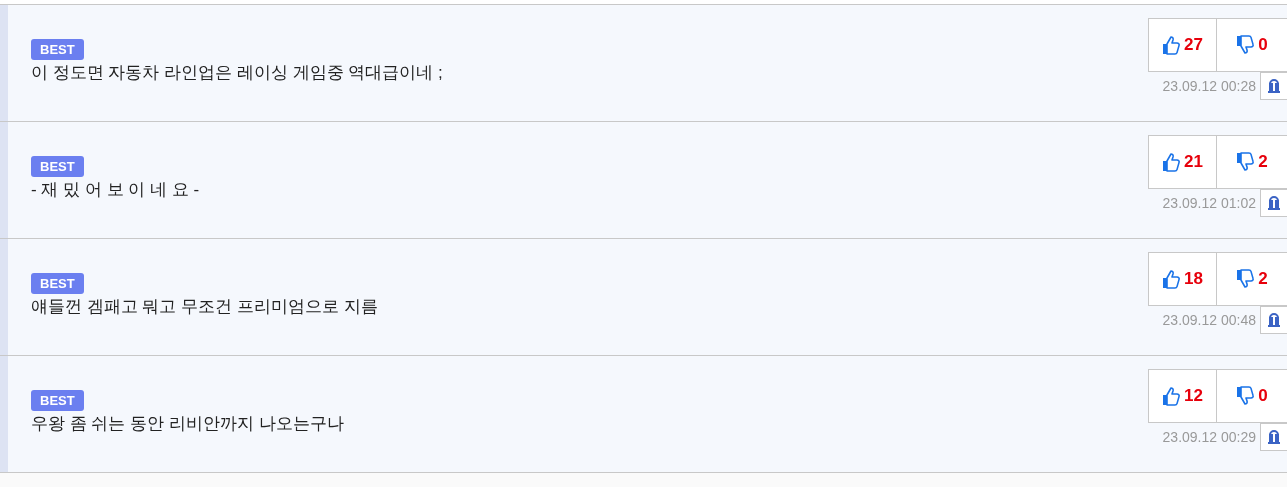  Describe the element at coordinates (1182, 162) in the screenshot. I see `like-button: 21` at that location.